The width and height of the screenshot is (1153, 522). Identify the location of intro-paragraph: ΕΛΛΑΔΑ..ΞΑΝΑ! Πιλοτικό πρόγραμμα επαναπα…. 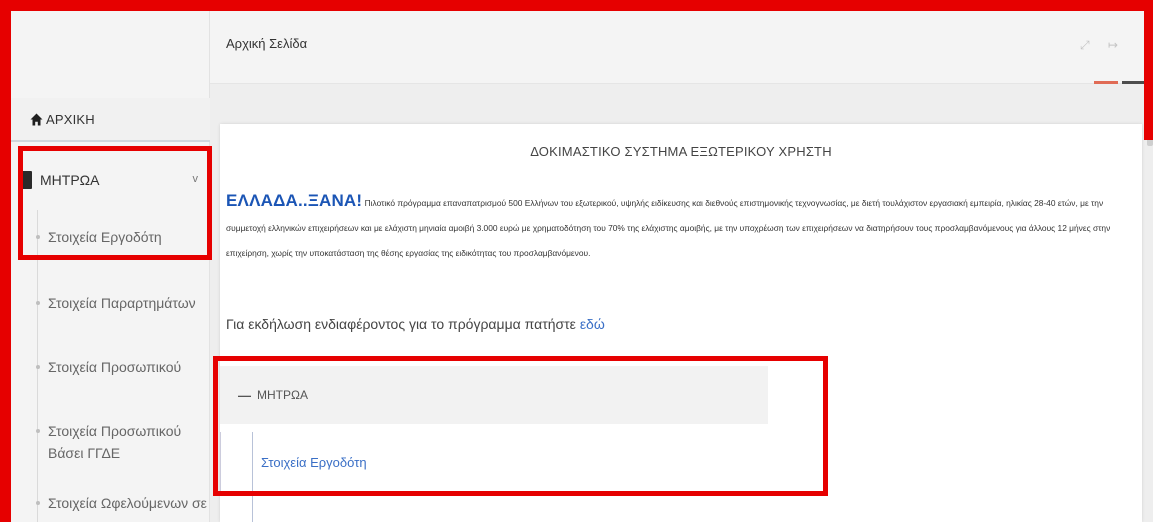
(683, 227).